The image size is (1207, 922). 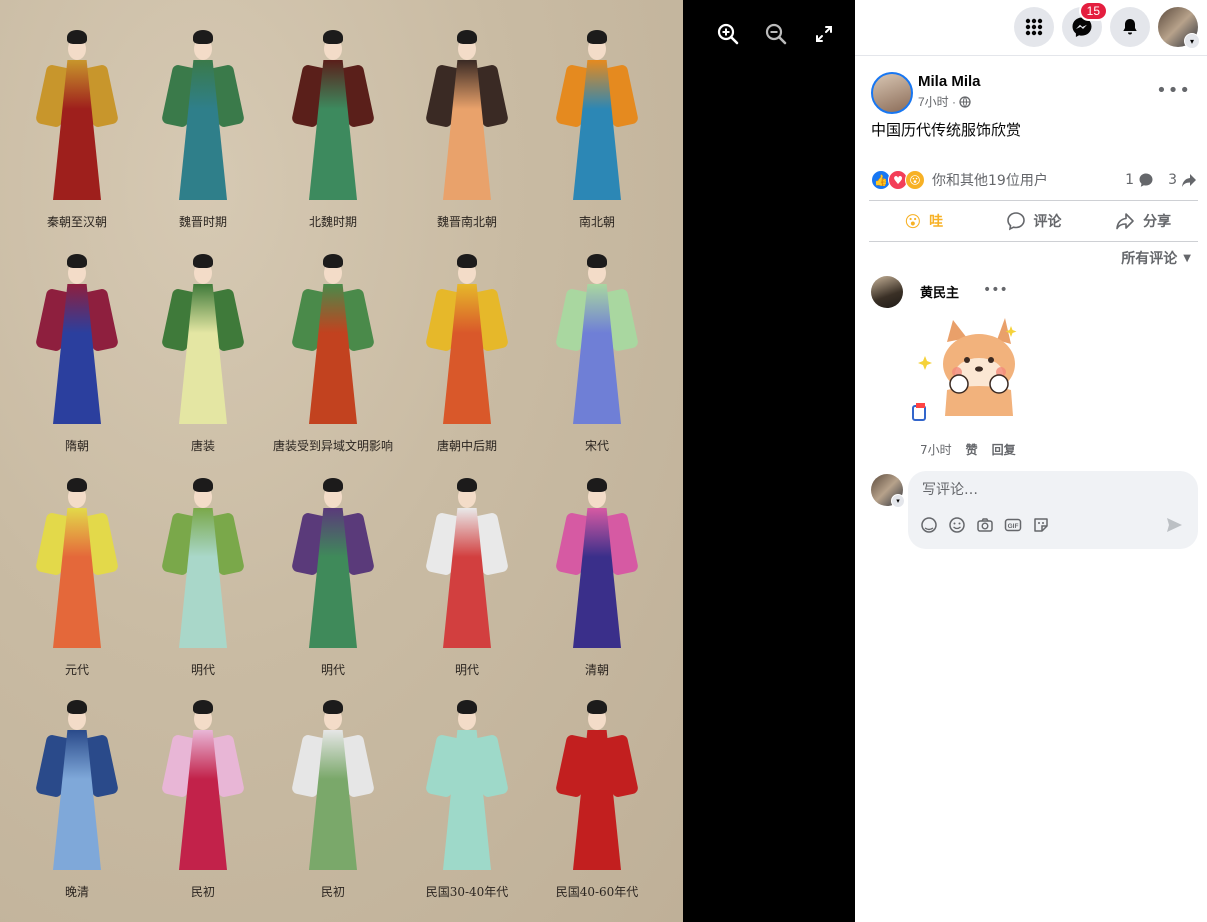 What do you see at coordinates (1093, 11) in the screenshot?
I see `messenger-badge: 15` at bounding box center [1093, 11].